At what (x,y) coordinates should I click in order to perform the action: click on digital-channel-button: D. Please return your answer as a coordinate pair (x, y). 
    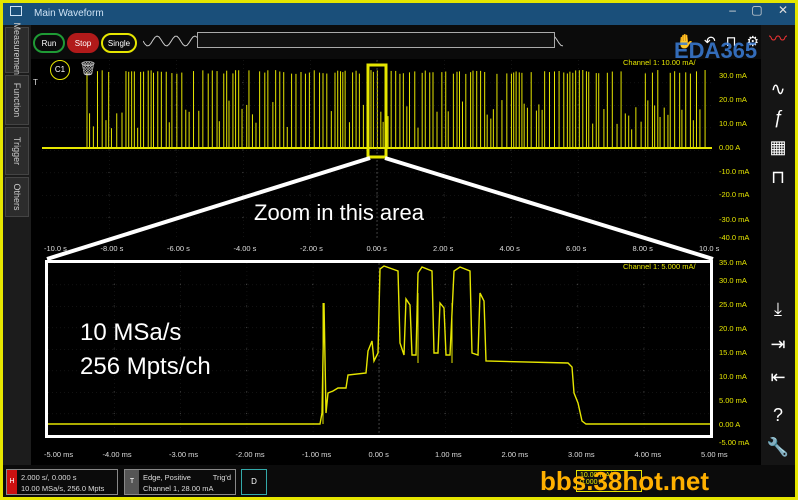
    Looking at the image, I should click on (254, 482).